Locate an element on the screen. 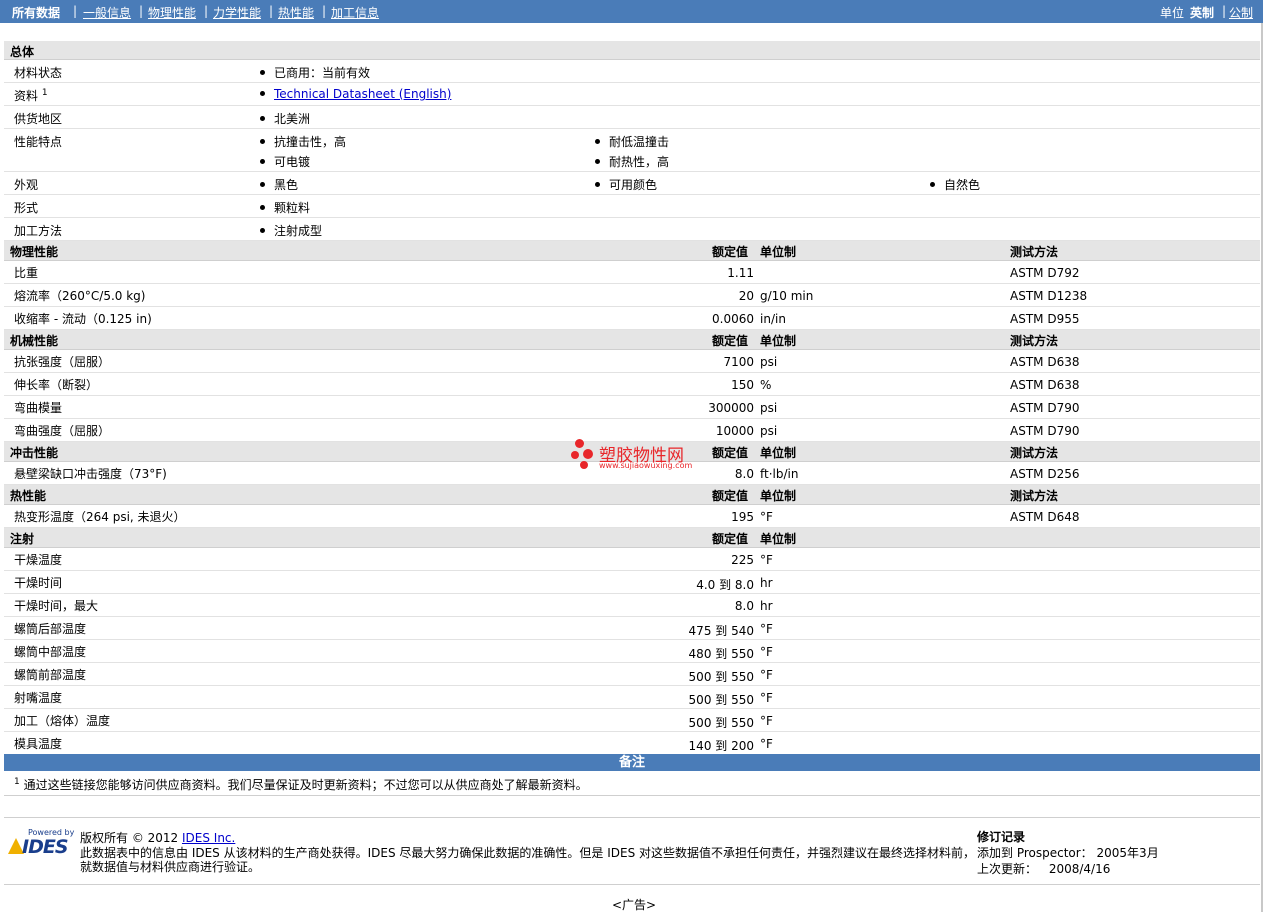  test-method: ASTM D256 is located at coordinates (1045, 474).